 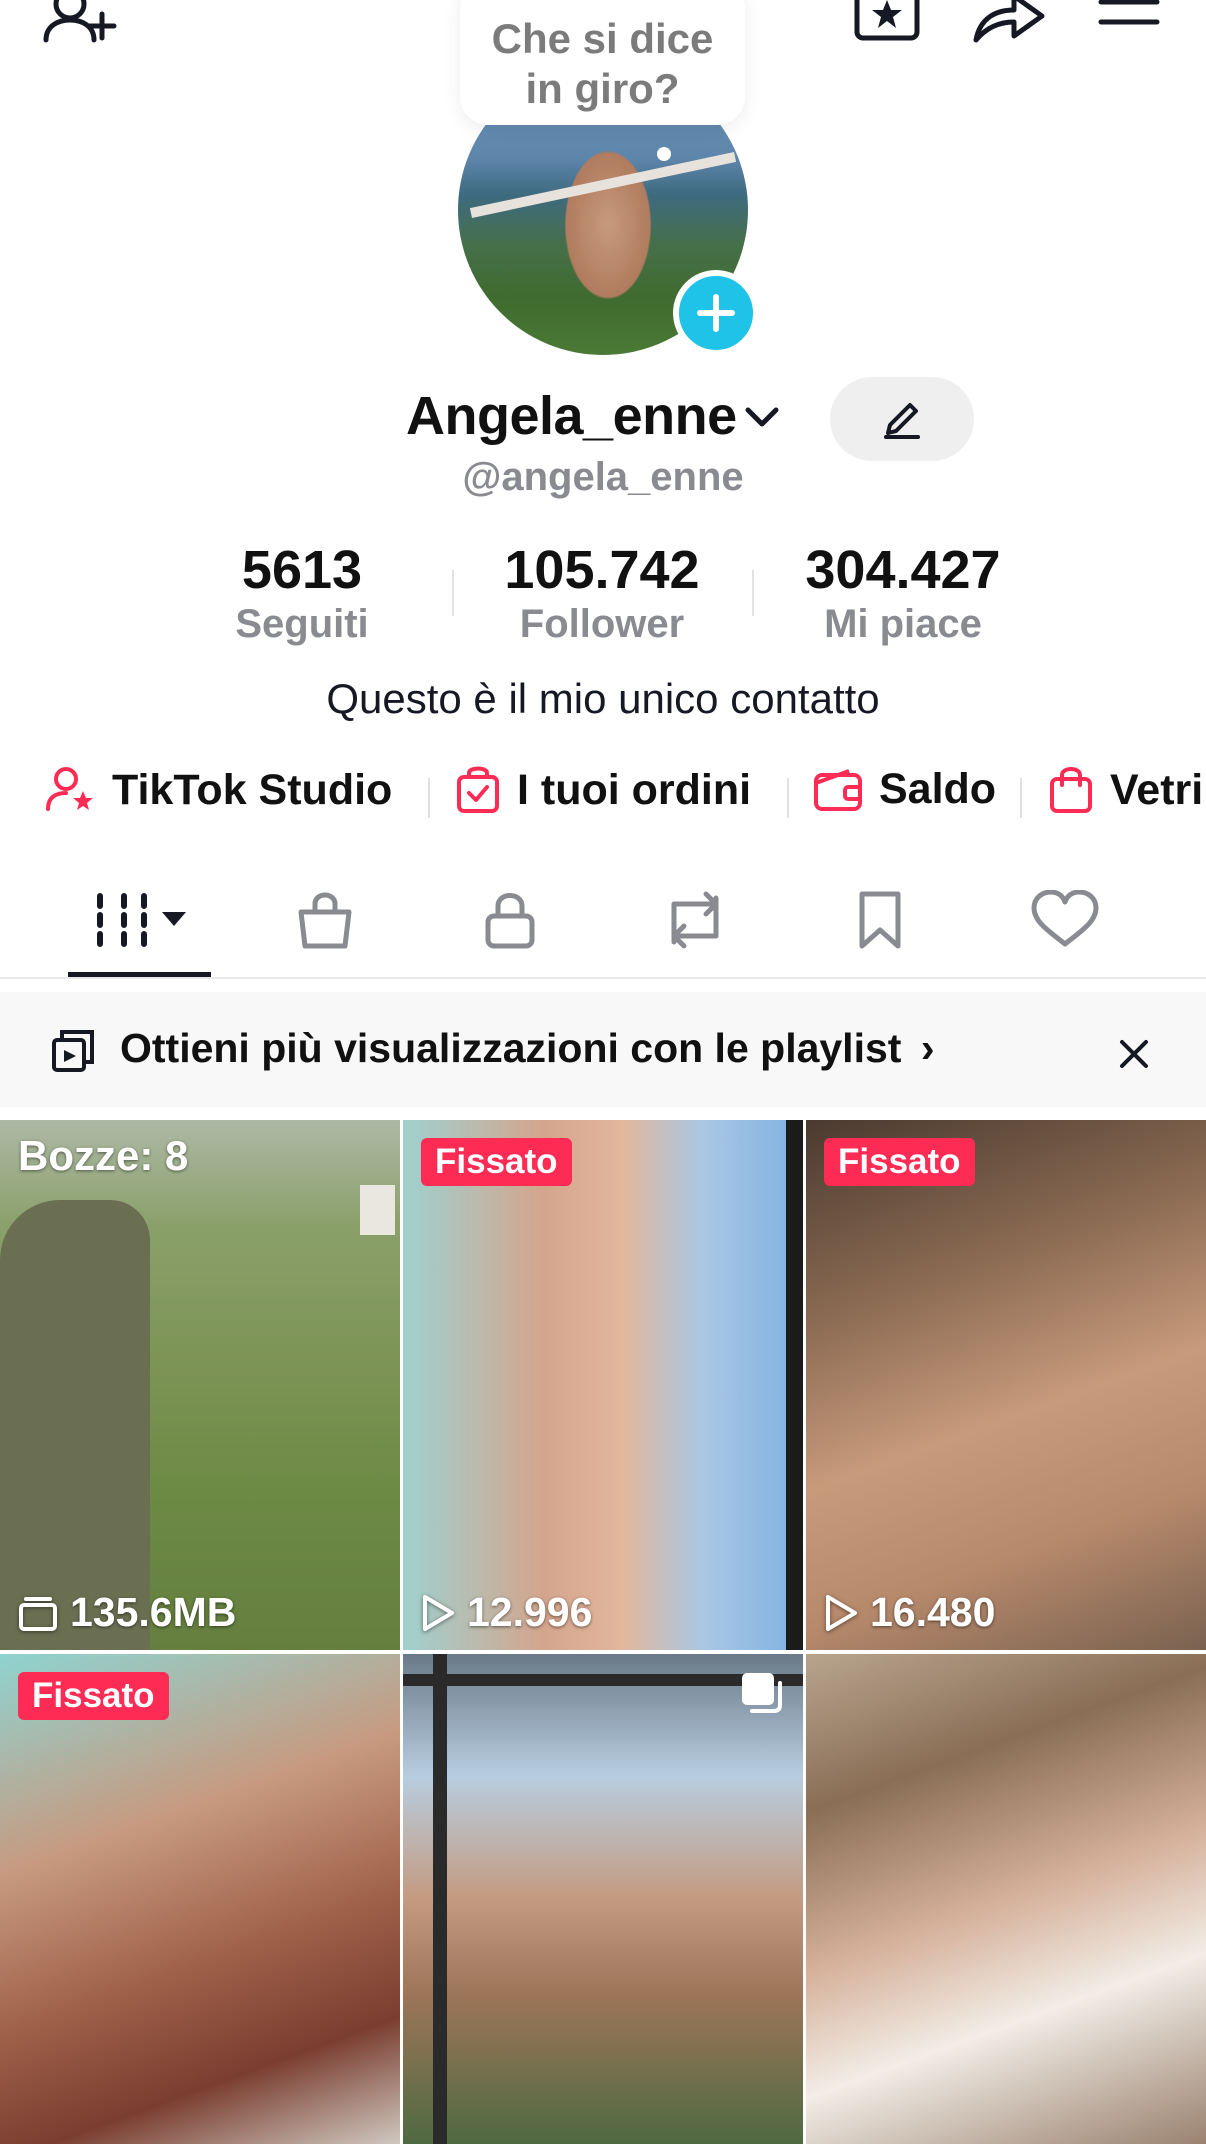 I want to click on stat-value: 304.427, so click(x=903, y=570).